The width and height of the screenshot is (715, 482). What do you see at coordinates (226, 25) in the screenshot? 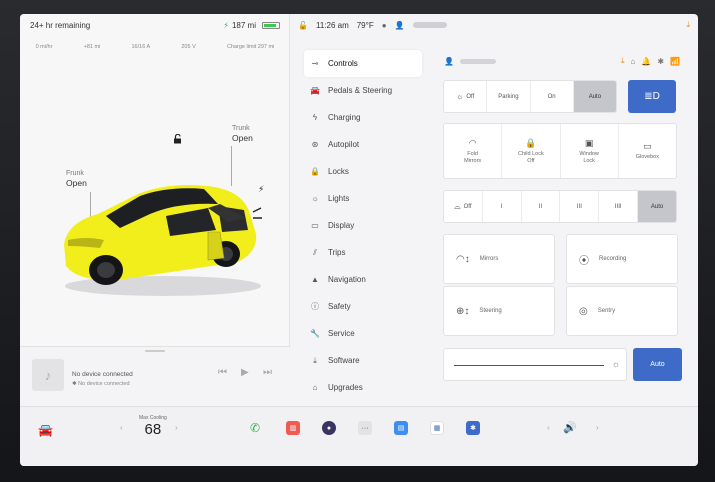
I see `charging-bolt-icon: ⚡` at bounding box center [226, 25].